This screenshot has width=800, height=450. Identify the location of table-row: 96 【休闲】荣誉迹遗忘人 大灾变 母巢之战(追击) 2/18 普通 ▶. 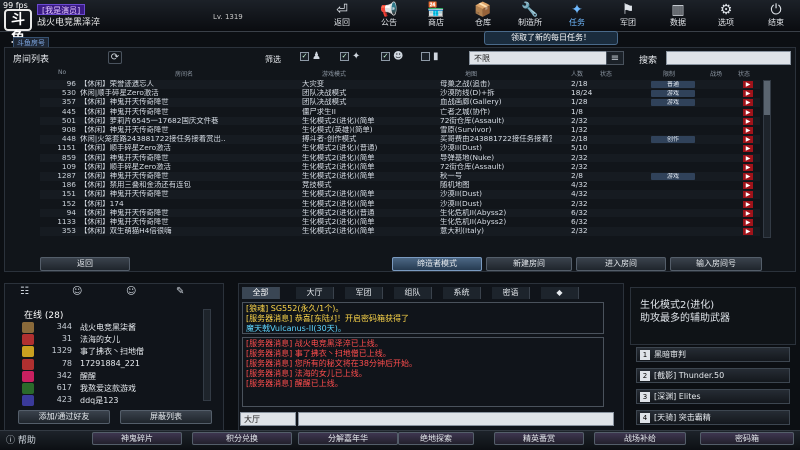
(400, 84).